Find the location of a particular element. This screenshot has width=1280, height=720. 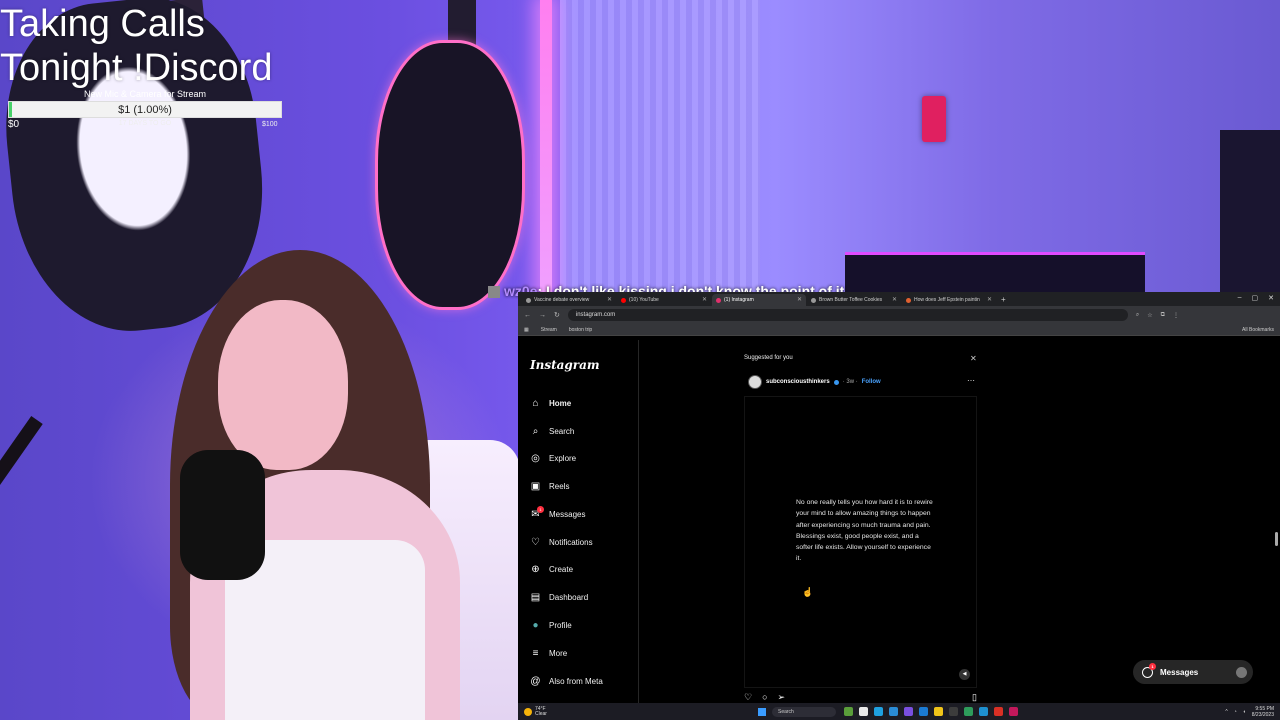

tab-title: Vaccine debate overview is located at coordinates (562, 300).